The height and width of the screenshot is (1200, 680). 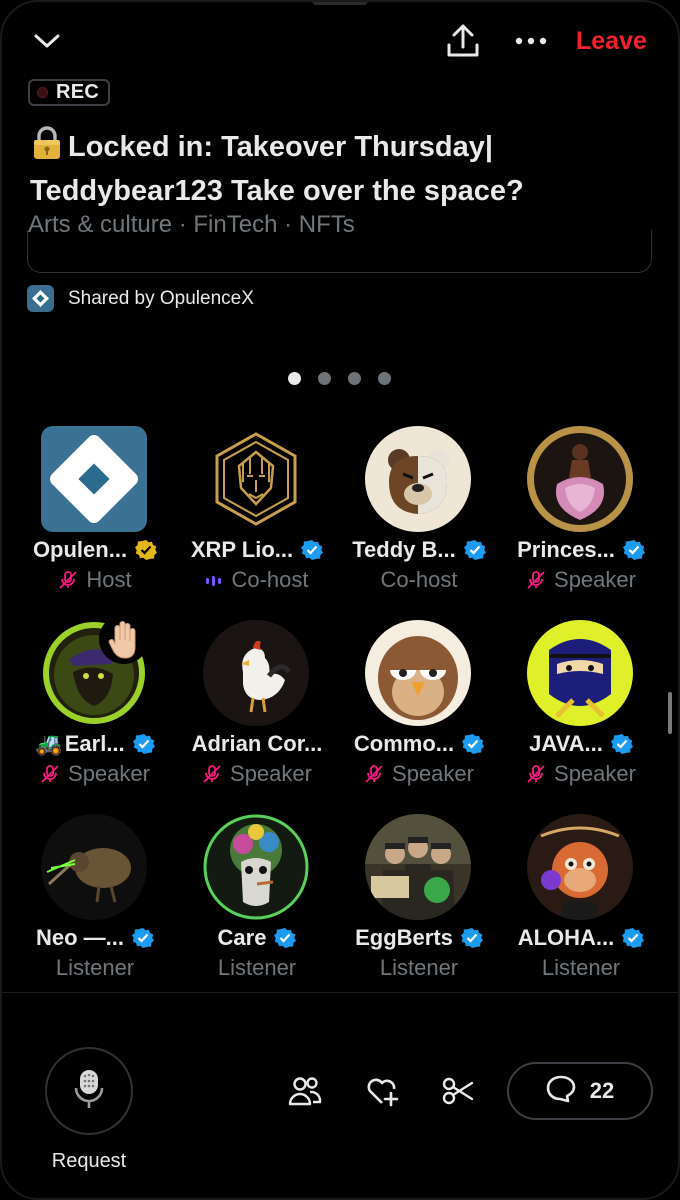 What do you see at coordinates (40, 298) in the screenshot?
I see `opulencex-logo-icon` at bounding box center [40, 298].